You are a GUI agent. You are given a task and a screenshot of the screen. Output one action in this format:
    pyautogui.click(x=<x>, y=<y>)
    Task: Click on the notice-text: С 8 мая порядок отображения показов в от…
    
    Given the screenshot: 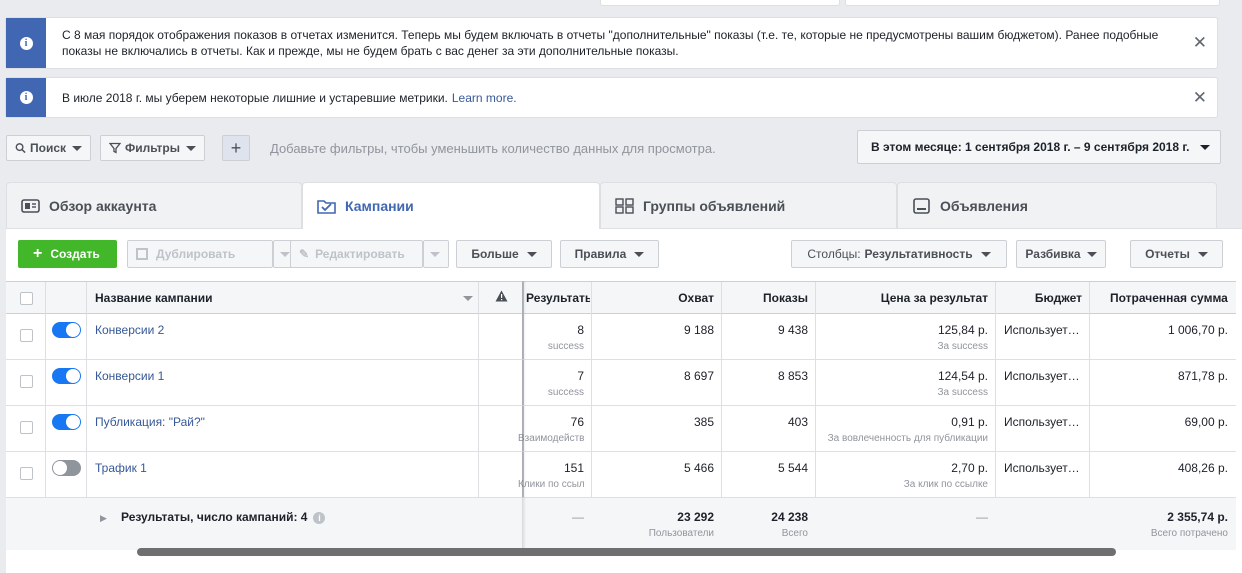 What is the action you would take?
    pyautogui.click(x=610, y=43)
    